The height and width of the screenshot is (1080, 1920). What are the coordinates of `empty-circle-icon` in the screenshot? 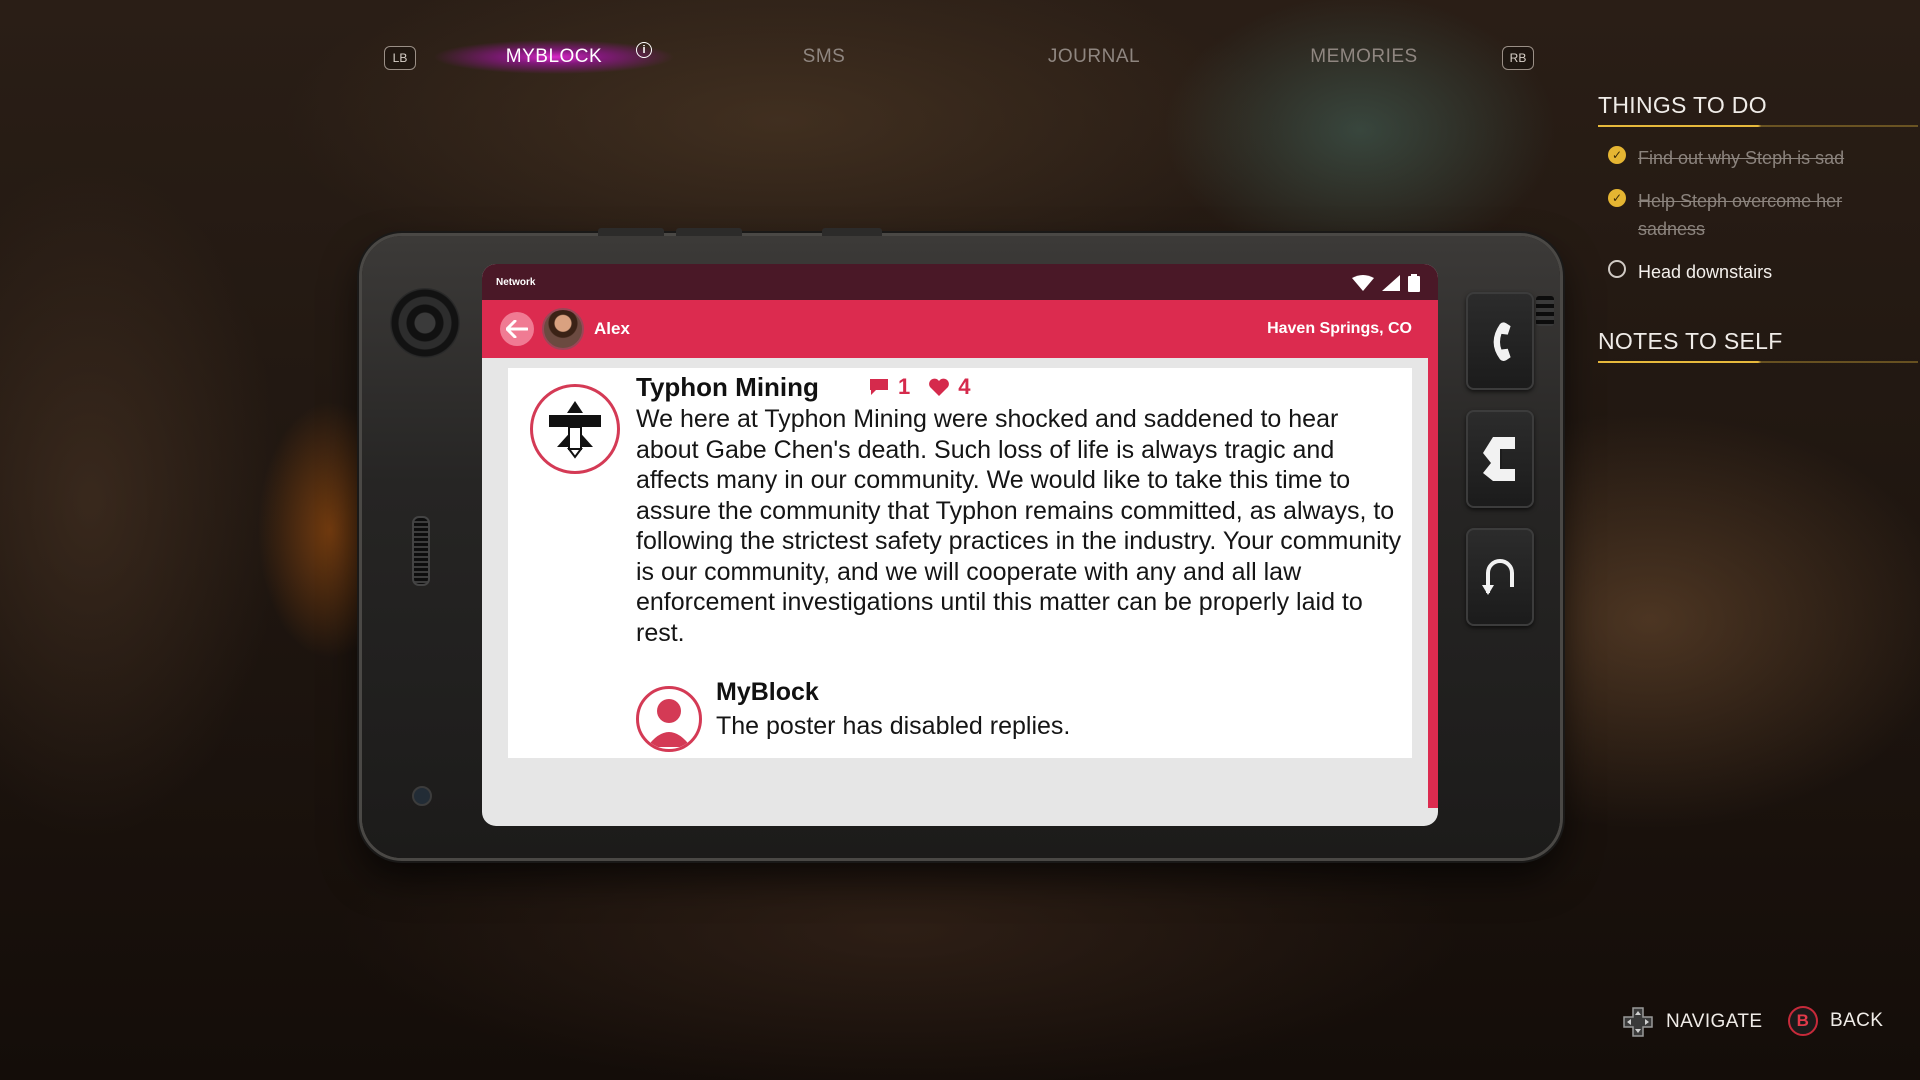 It's located at (1617, 269).